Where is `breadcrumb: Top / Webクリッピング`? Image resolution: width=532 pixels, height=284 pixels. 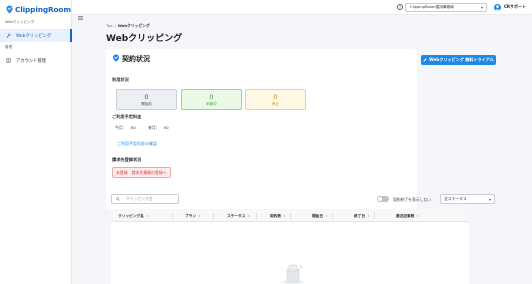
breadcrumb: Top / Webクリッピング is located at coordinates (128, 26).